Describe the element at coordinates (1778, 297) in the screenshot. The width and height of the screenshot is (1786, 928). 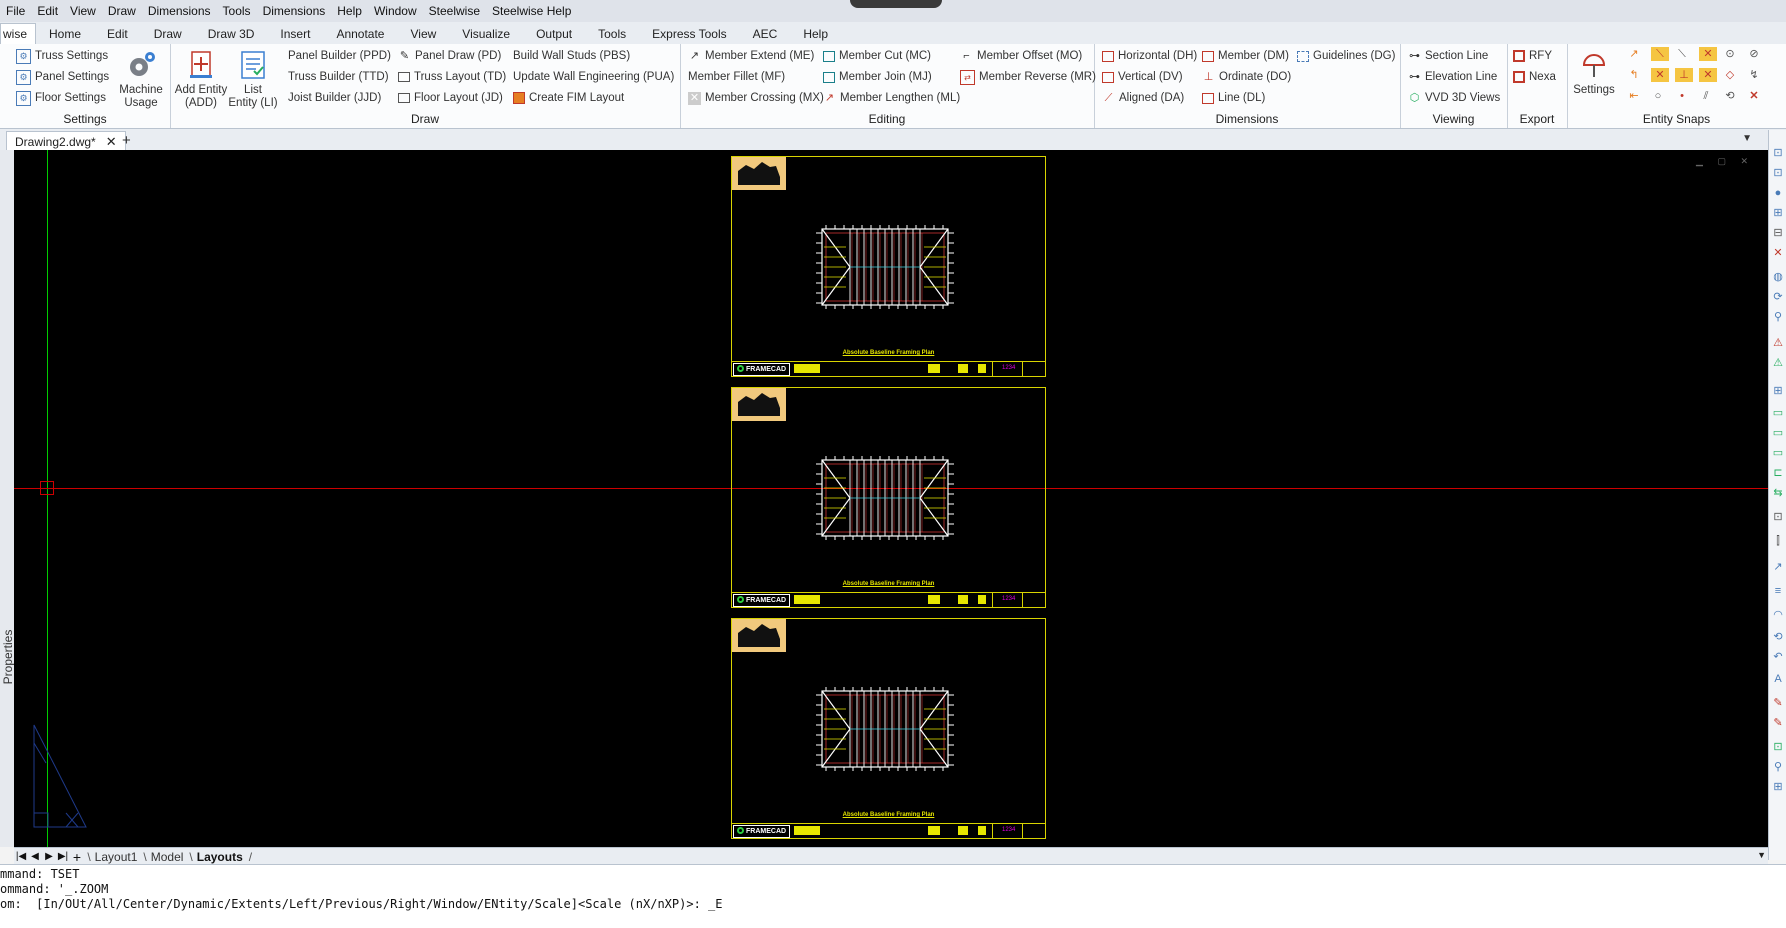
I see `tool-icon: ⟳` at that location.